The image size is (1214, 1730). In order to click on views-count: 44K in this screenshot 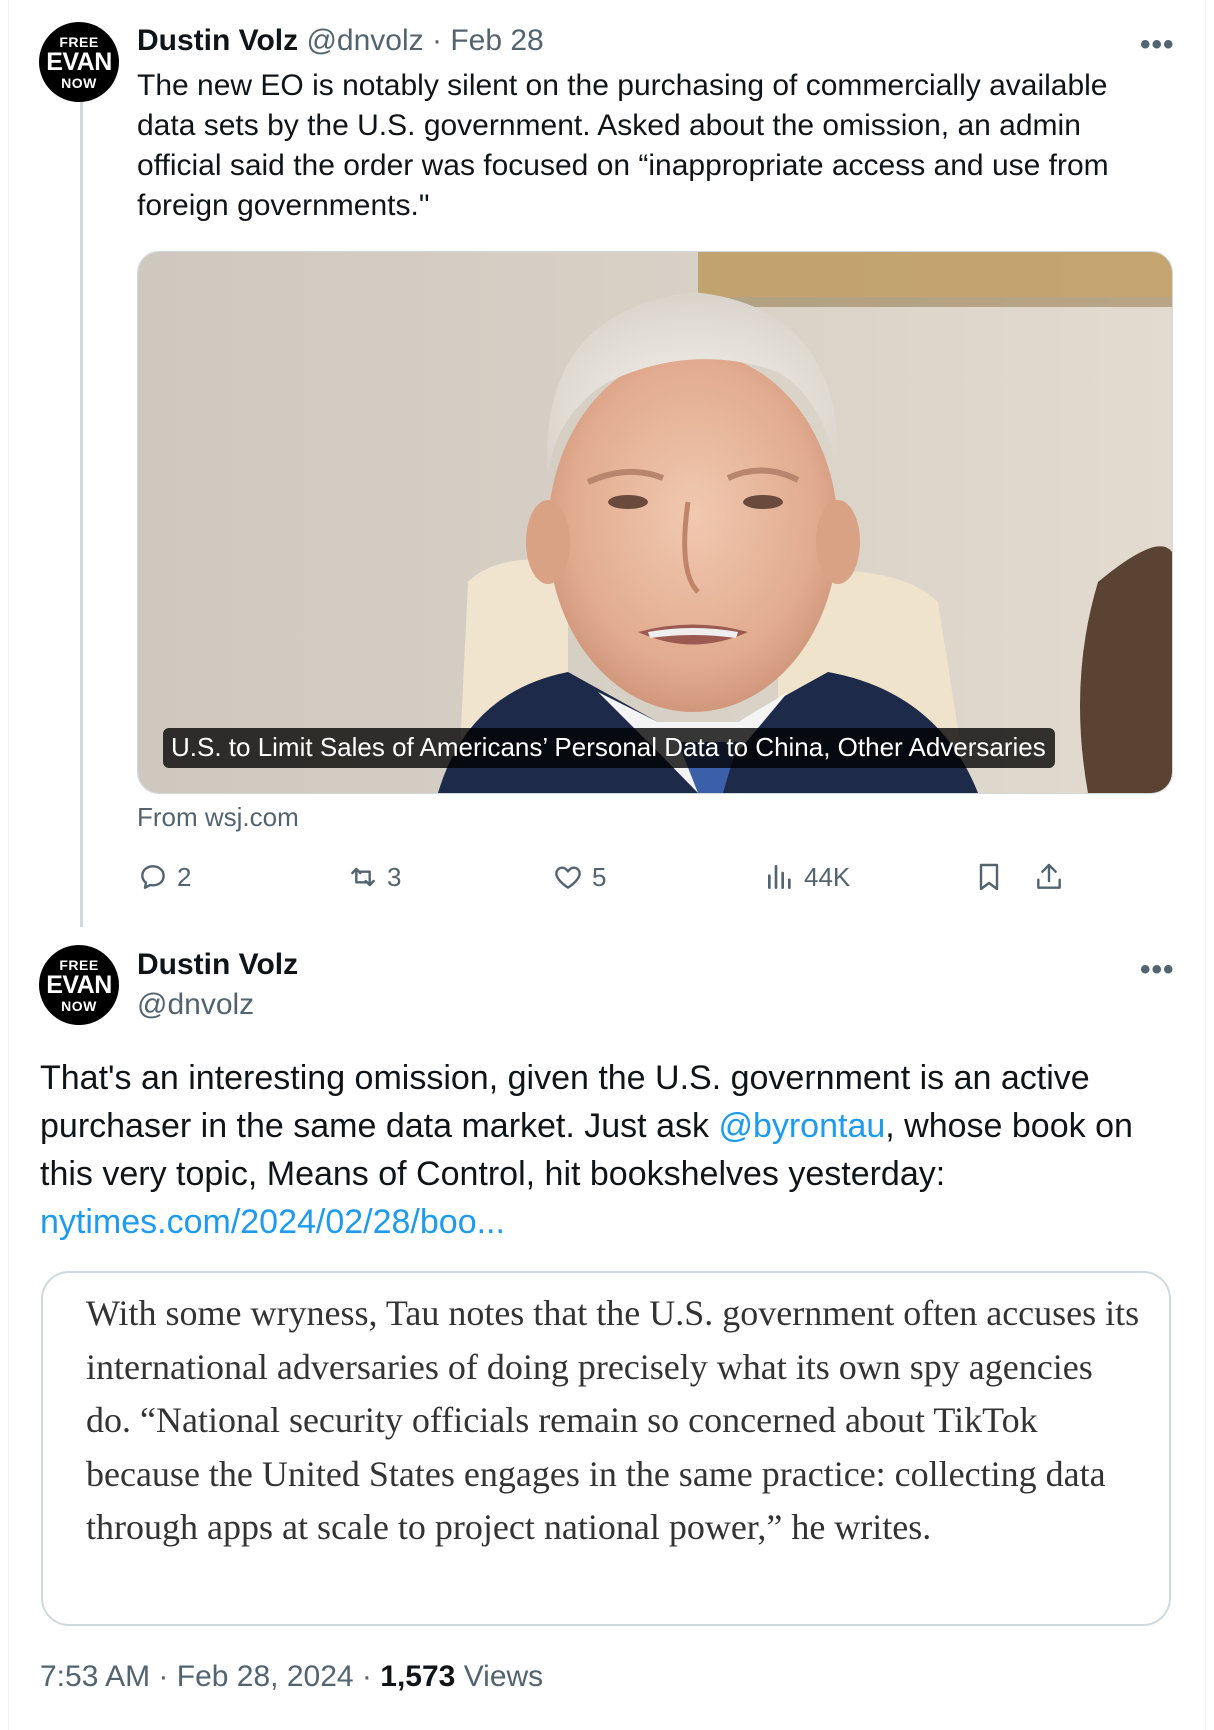, I will do `click(827, 876)`.